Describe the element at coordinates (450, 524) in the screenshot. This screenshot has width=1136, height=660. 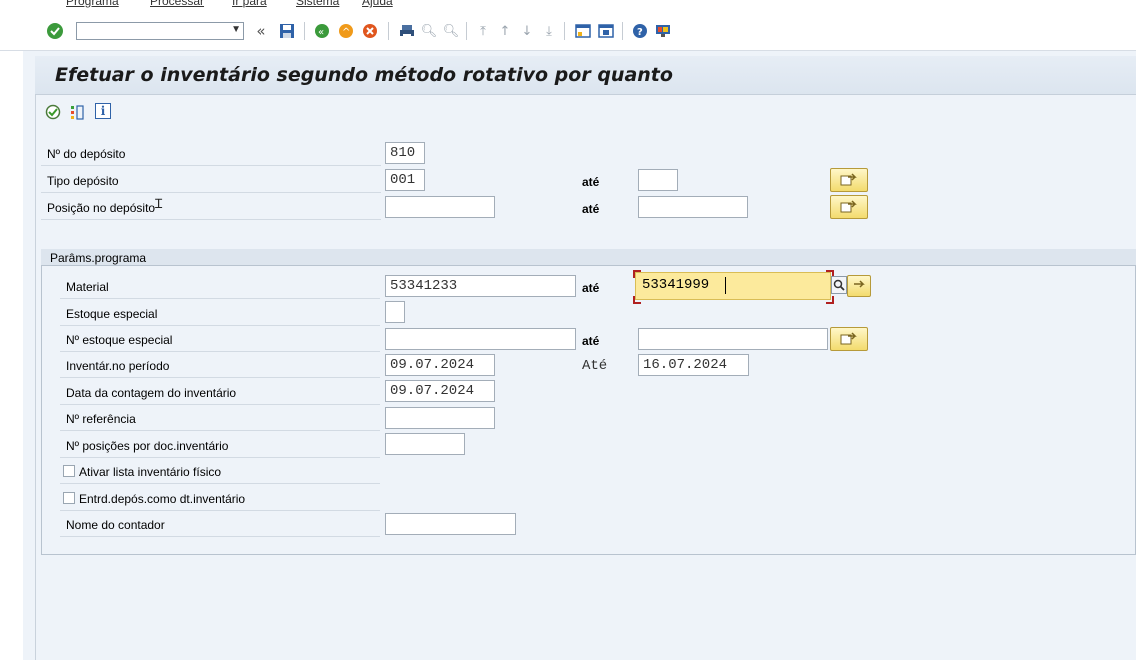
I see `counter-name-field` at that location.